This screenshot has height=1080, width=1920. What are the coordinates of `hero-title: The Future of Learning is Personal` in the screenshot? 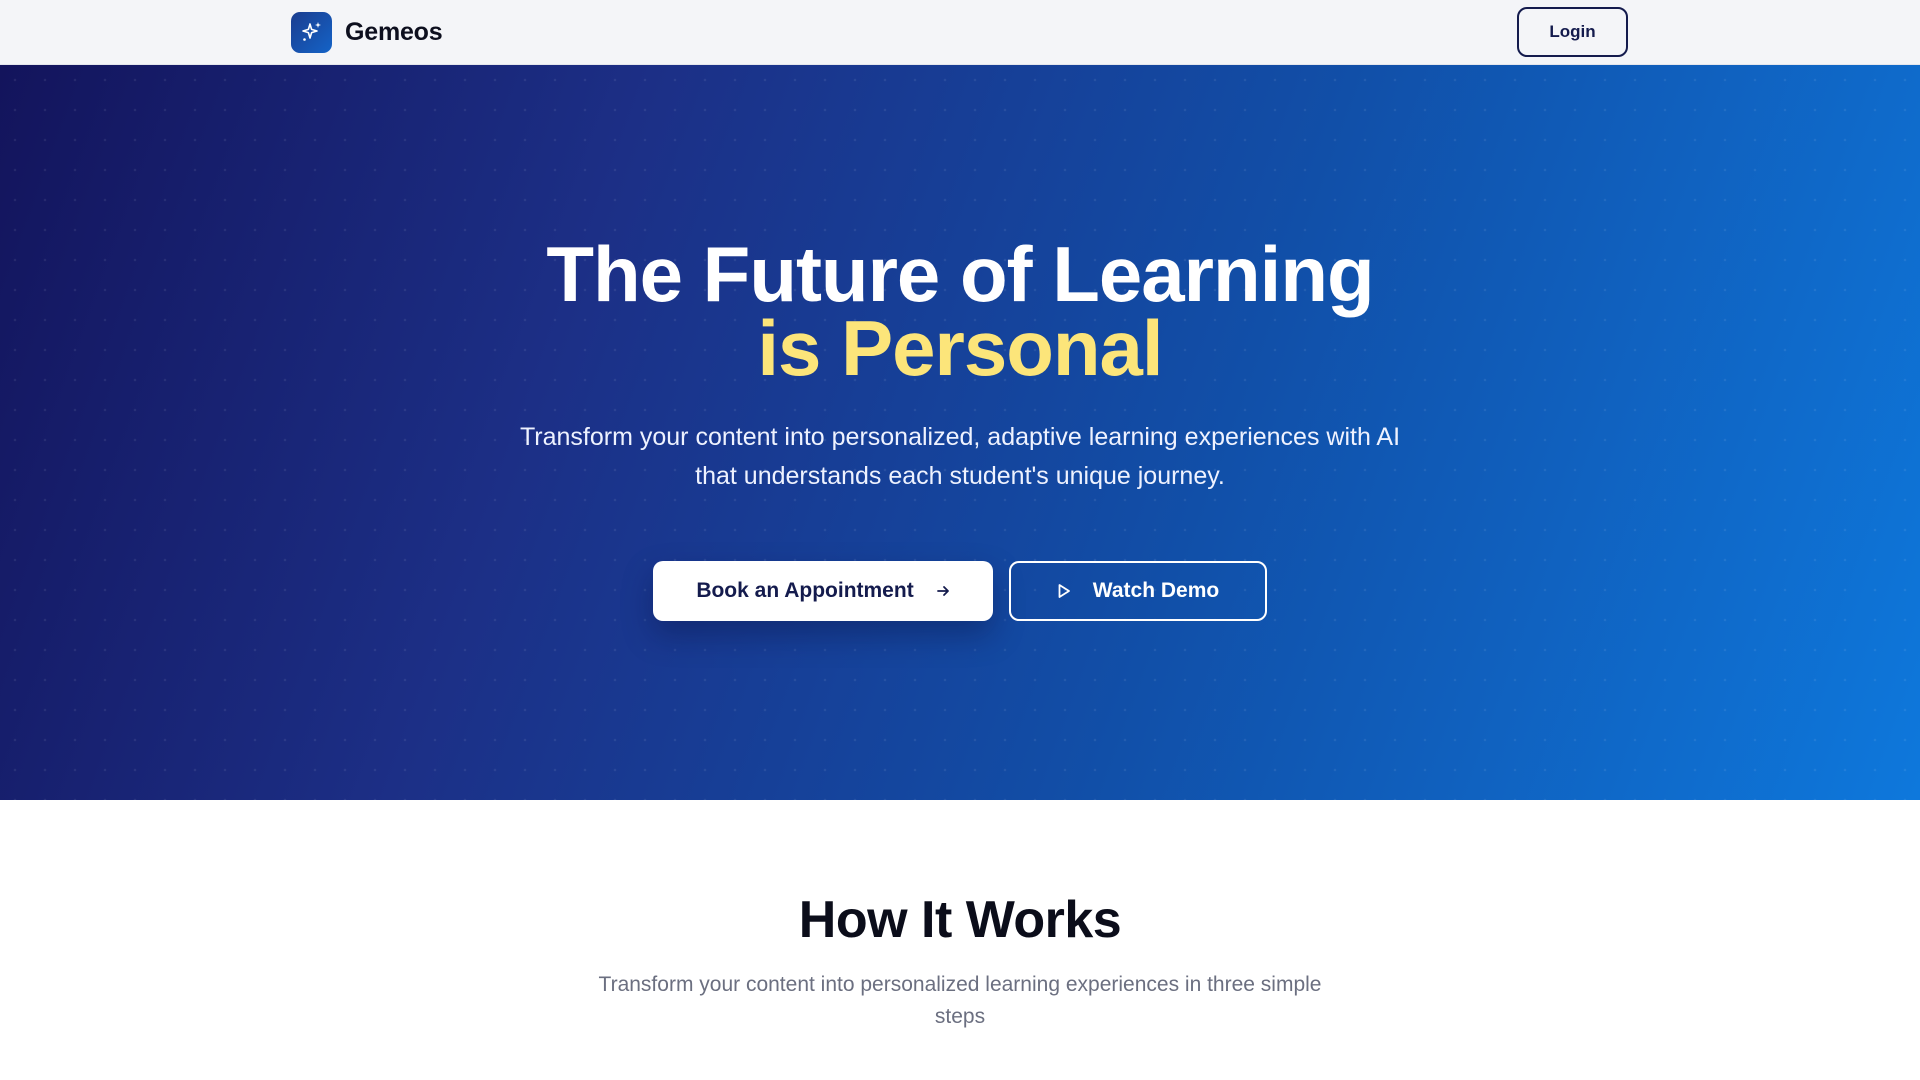 It's located at (960, 313).